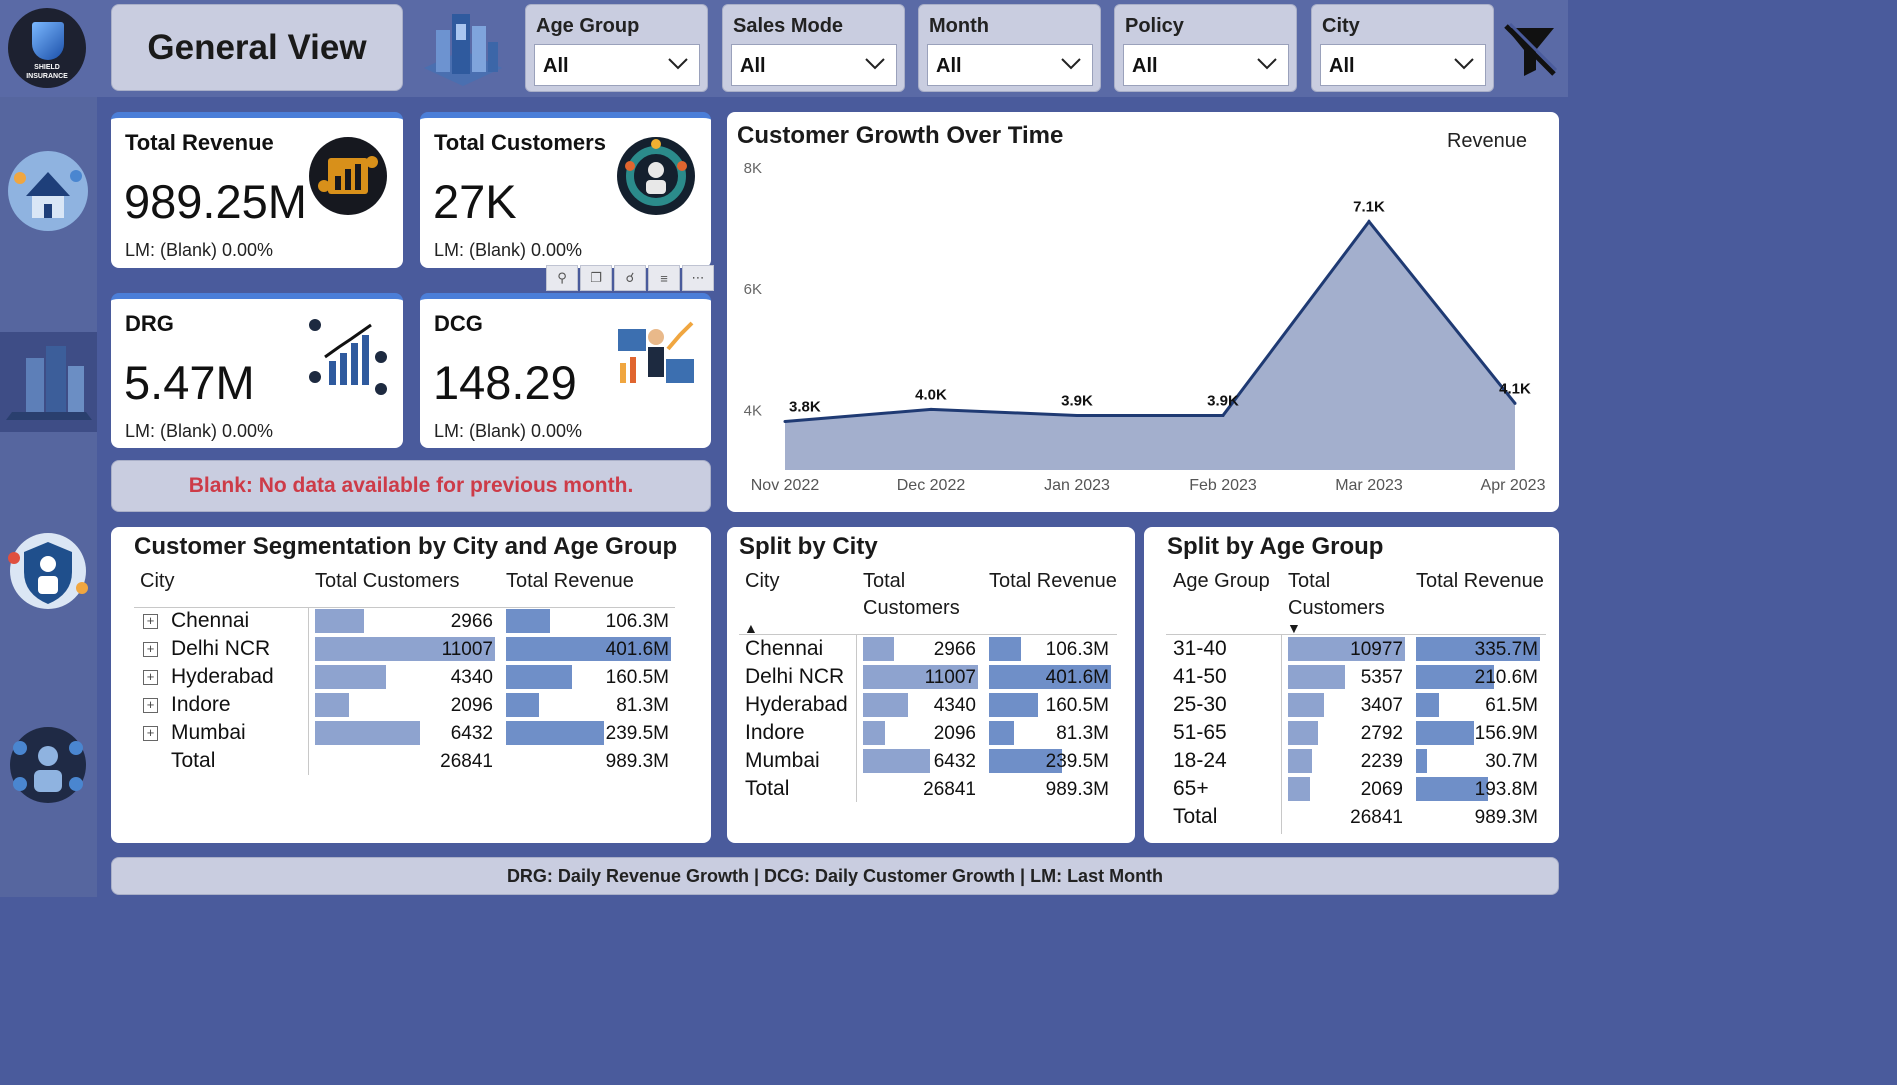 The height and width of the screenshot is (1085, 1897). Describe the element at coordinates (1341, 26) in the screenshot. I see `slicer-label: City` at that location.